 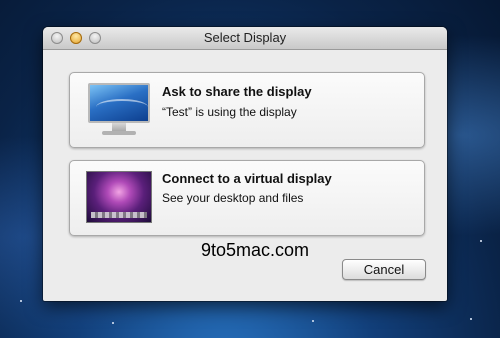 I want to click on titlebar: Select Display, so click(x=245, y=38).